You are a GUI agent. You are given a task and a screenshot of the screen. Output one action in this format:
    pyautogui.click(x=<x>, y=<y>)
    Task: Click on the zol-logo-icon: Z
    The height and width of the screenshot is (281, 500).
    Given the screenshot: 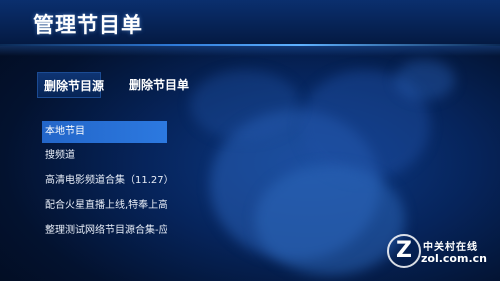 What is the action you would take?
    pyautogui.click(x=404, y=251)
    